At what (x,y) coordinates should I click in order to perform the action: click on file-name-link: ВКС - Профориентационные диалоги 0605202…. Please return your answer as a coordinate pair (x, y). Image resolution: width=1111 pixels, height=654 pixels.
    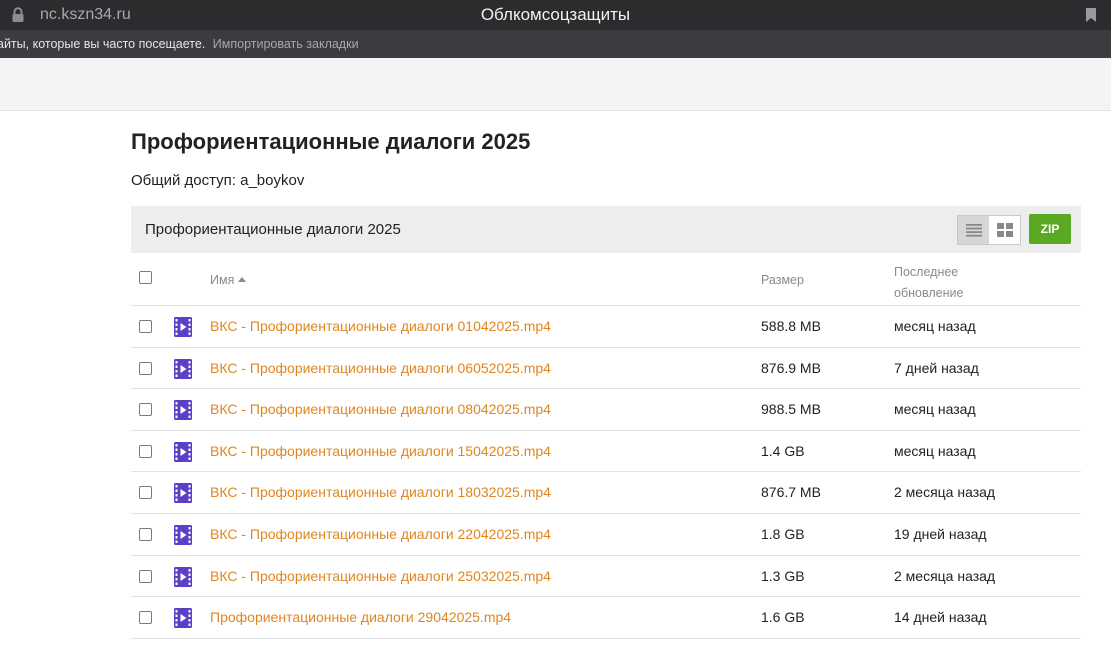
    Looking at the image, I should click on (380, 368).